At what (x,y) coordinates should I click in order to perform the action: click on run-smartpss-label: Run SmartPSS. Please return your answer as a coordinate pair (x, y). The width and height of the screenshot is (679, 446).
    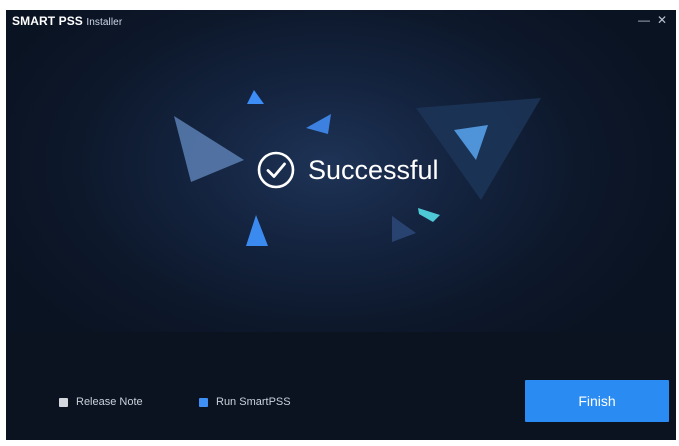
    Looking at the image, I should click on (253, 402).